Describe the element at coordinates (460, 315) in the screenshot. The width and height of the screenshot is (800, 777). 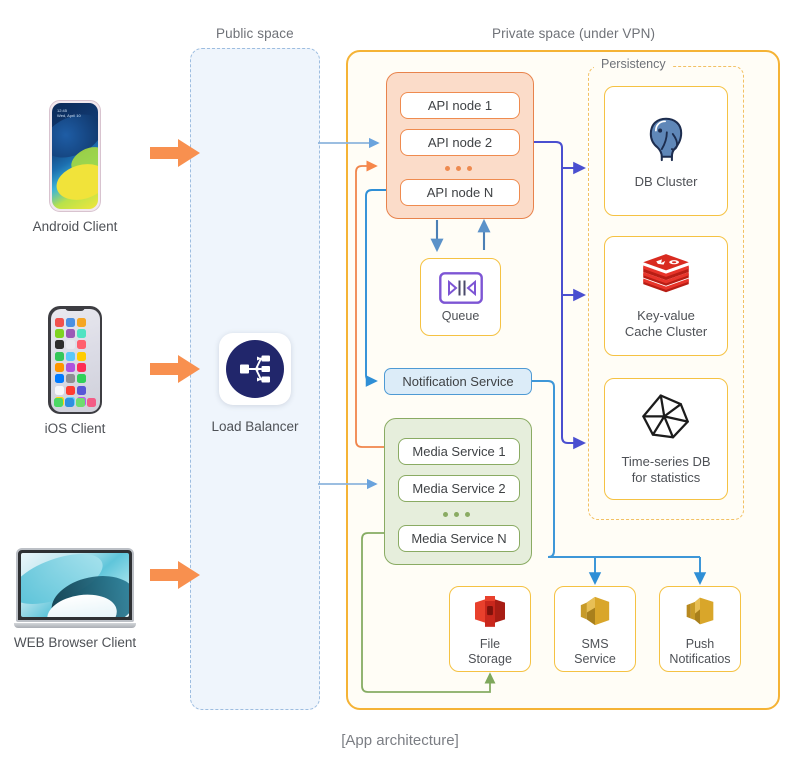
I see `queue-label: Queue` at that location.